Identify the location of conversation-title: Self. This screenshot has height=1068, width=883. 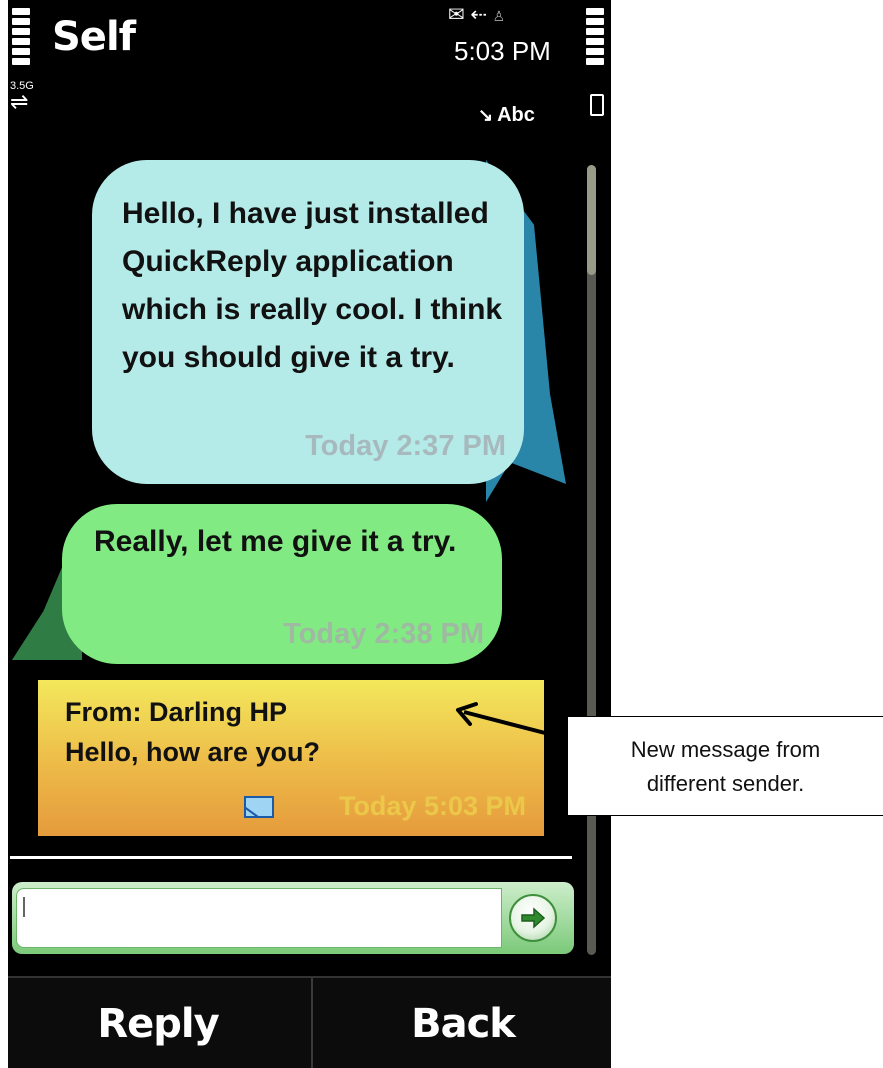
(94, 37).